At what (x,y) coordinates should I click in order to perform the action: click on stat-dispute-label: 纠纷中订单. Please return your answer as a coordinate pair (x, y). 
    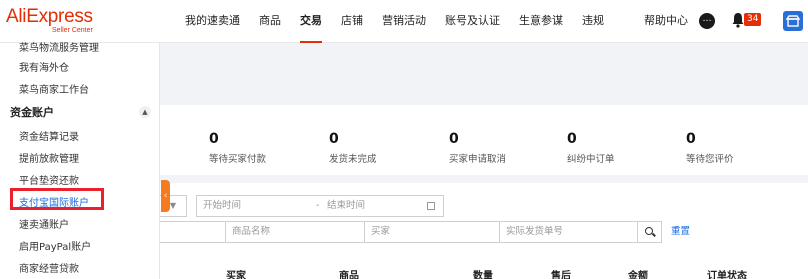
    Looking at the image, I should click on (591, 159).